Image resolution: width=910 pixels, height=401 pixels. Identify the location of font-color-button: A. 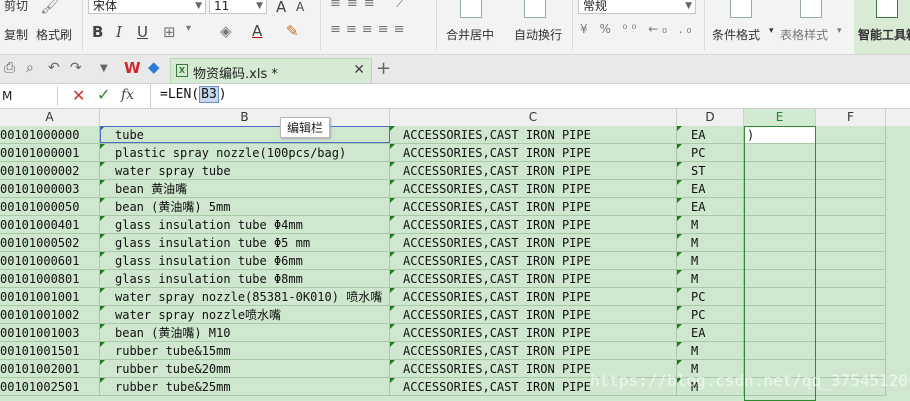
(257, 31).